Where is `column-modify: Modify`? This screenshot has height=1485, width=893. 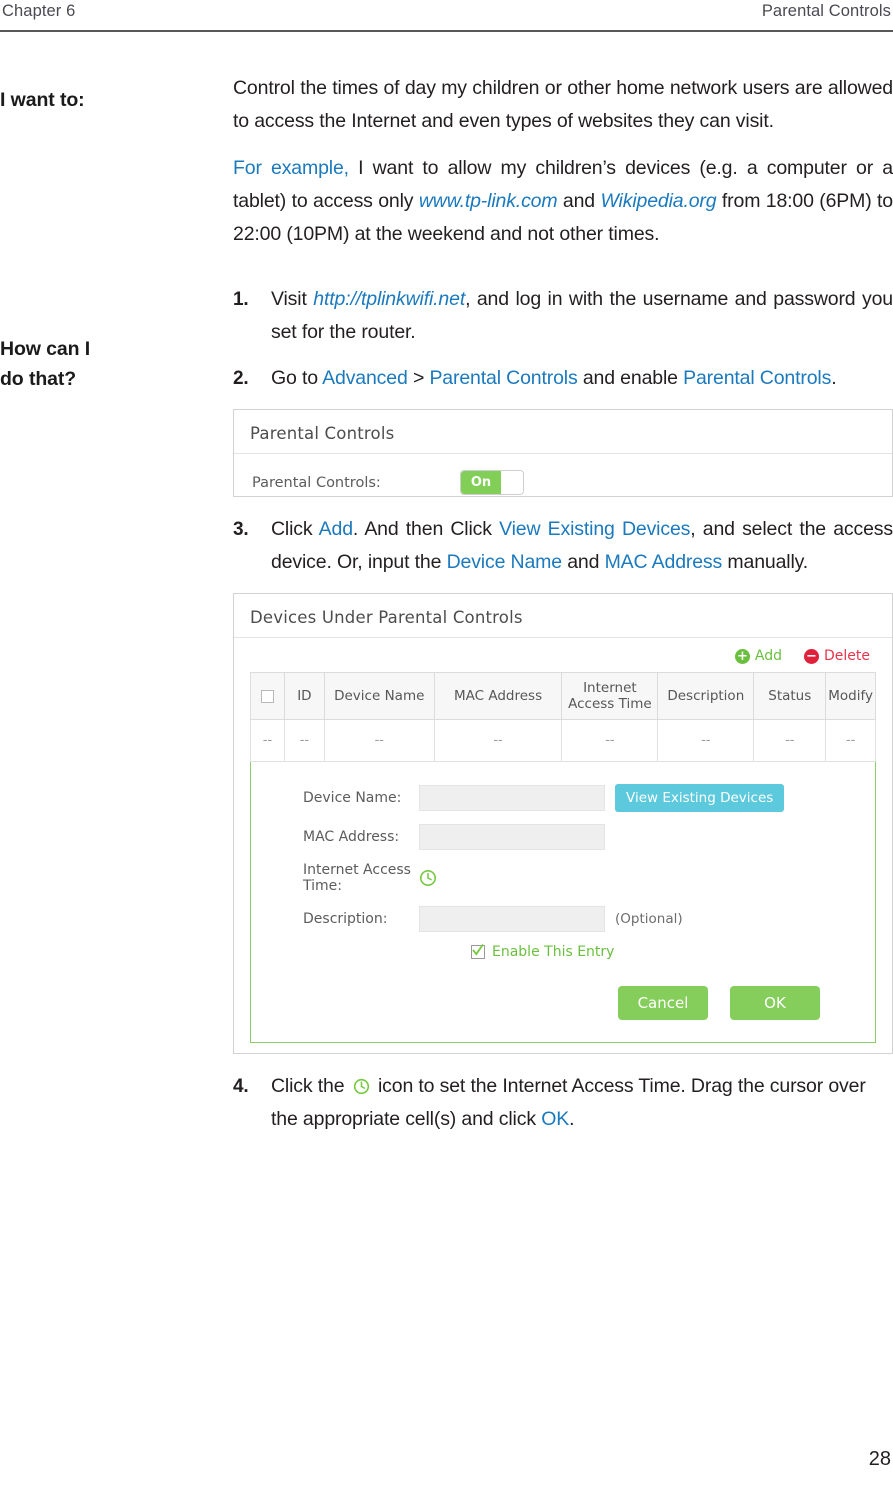
column-modify: Modify is located at coordinates (850, 696).